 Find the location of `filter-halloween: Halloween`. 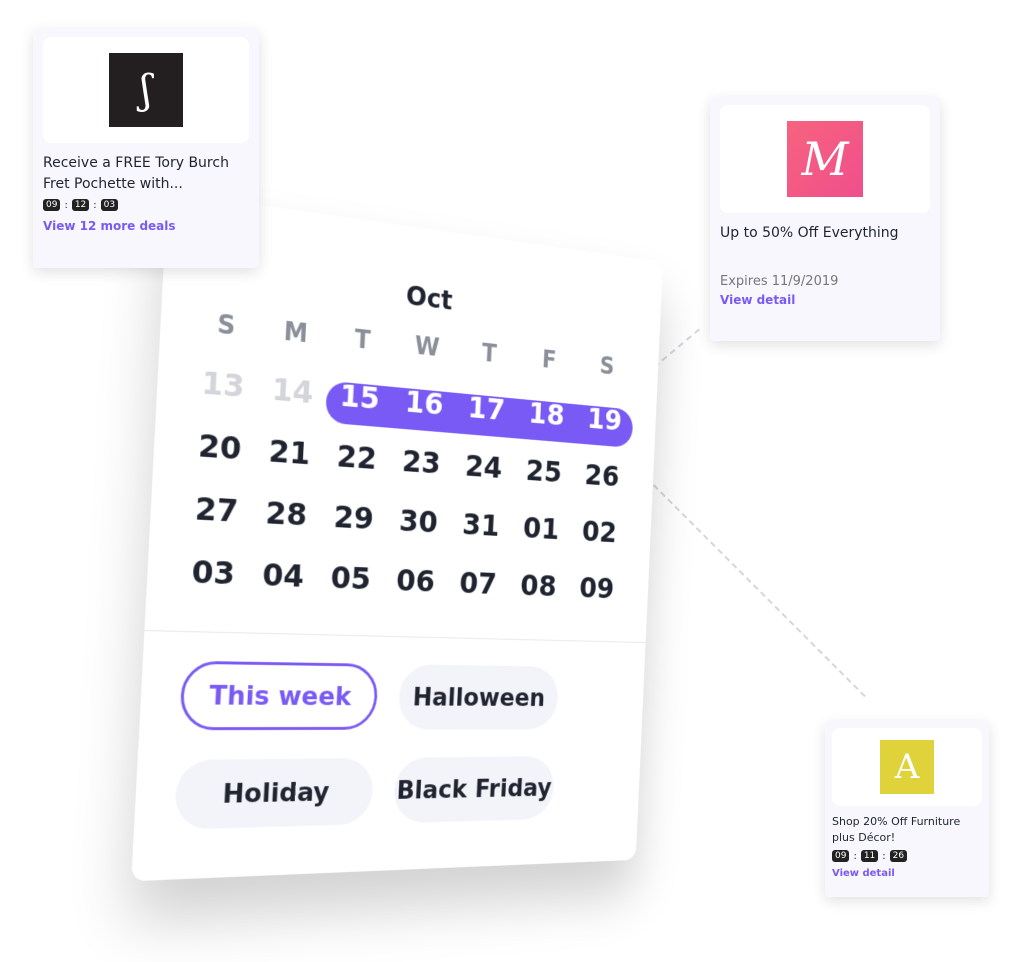

filter-halloween: Halloween is located at coordinates (478, 697).